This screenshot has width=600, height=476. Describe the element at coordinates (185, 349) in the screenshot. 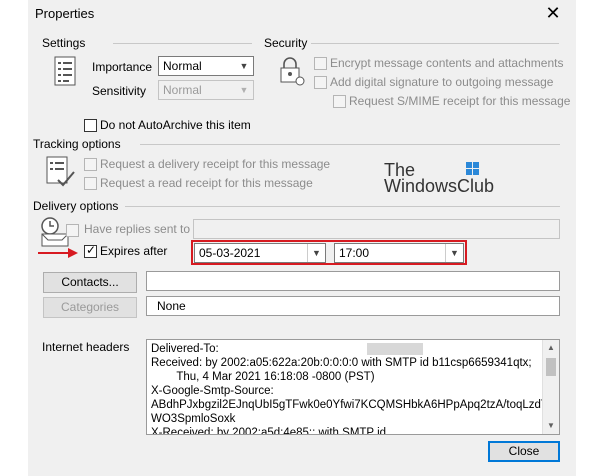

I see `header-line: Delivered-To:` at that location.